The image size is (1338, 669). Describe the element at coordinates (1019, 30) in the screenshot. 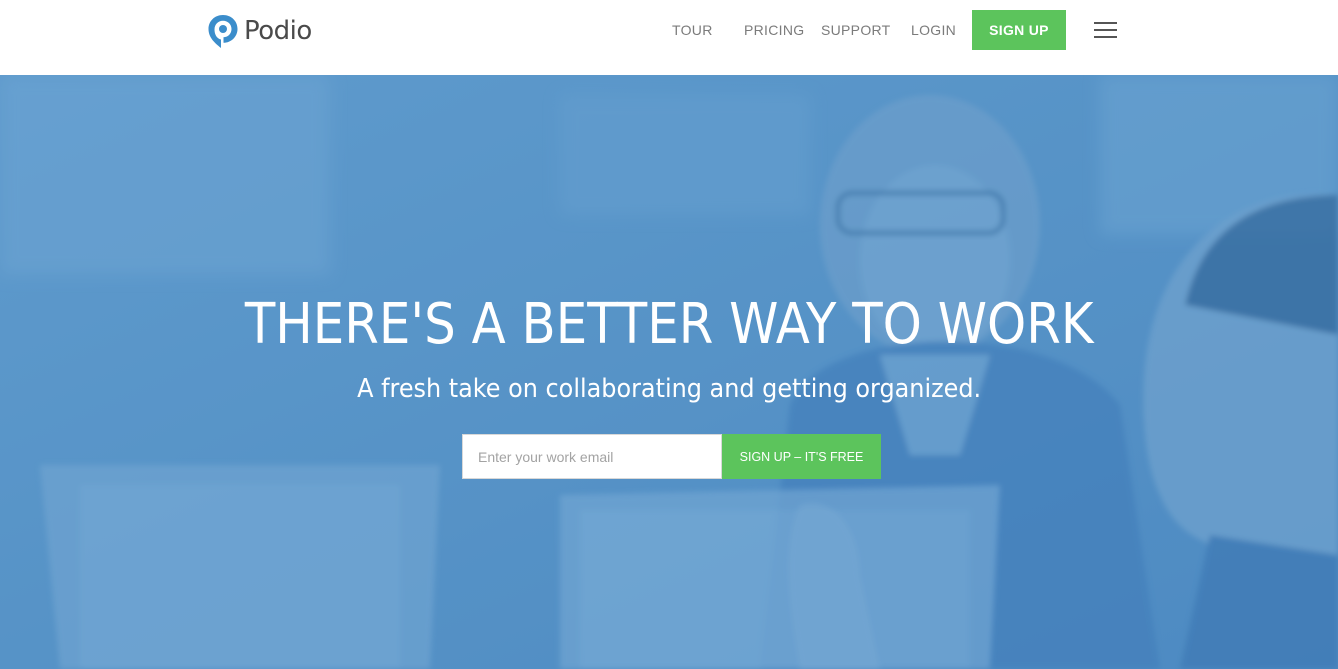

I see `header-signup-button: SIGN UP` at that location.